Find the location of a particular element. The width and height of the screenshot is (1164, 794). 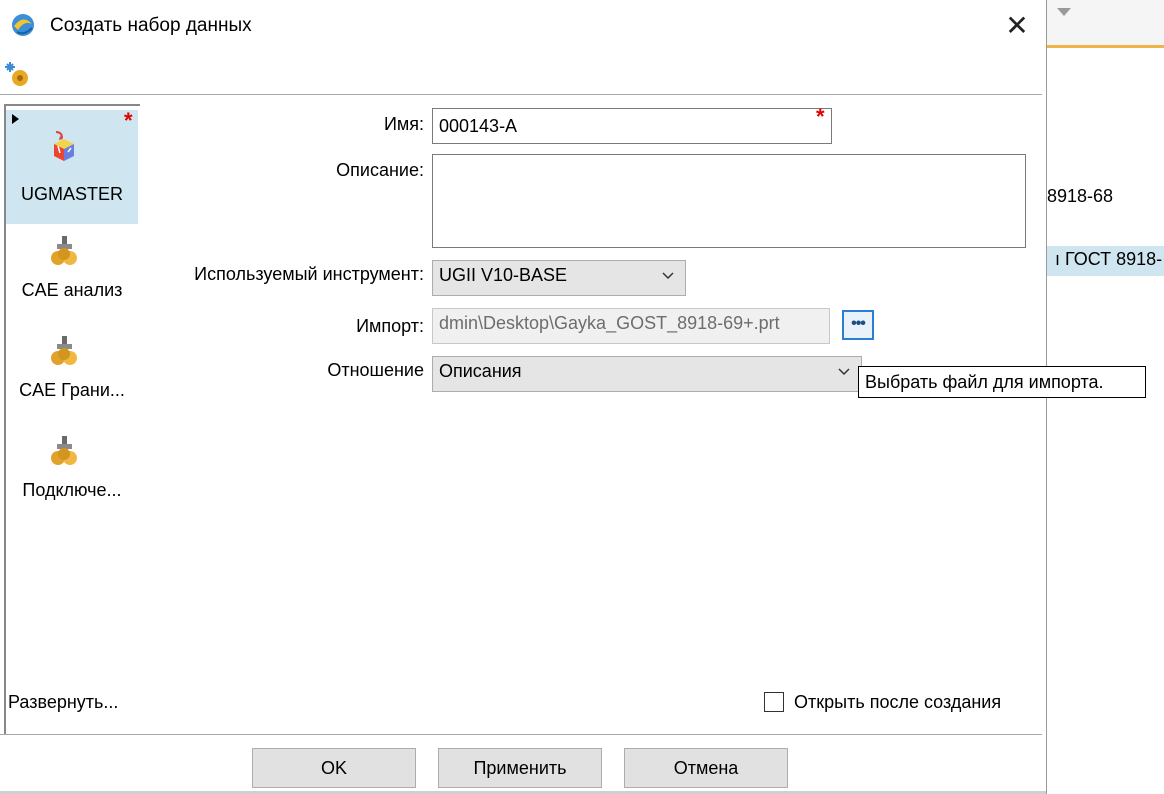

tool-select: UGII V10-BASE is located at coordinates (559, 278).